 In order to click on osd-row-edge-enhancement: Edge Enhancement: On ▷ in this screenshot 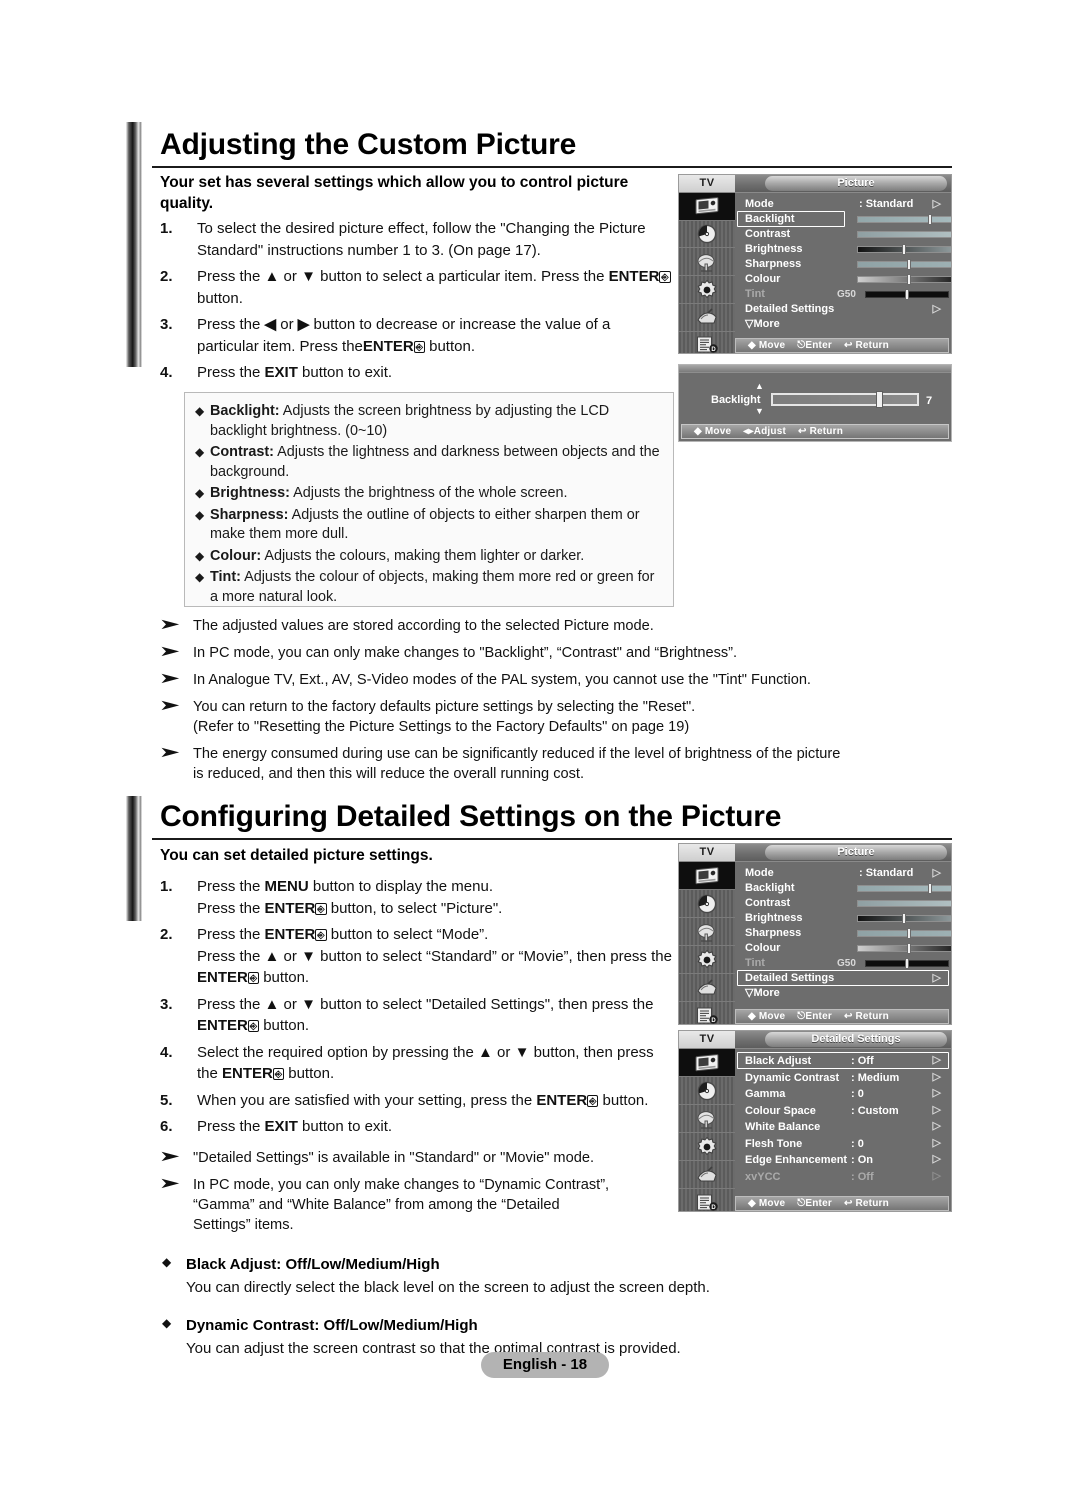, I will do `click(844, 1160)`.